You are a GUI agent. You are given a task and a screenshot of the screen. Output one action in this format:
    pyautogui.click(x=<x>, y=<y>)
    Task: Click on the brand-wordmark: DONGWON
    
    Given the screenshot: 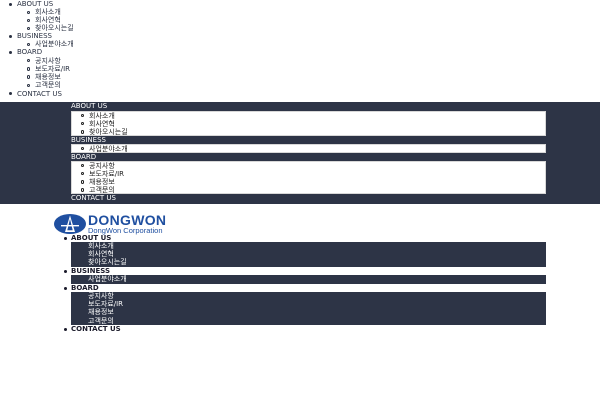 What is the action you would take?
    pyautogui.click(x=127, y=220)
    